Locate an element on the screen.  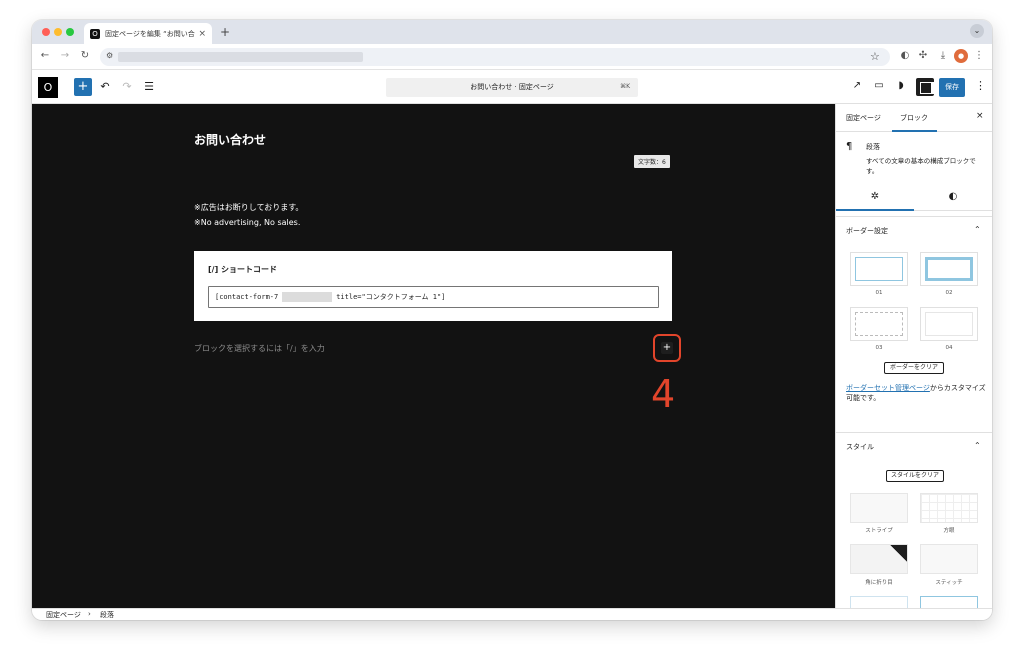
sidebar-tabs: 固定ページ ブロック × is located at coordinates (914, 118).